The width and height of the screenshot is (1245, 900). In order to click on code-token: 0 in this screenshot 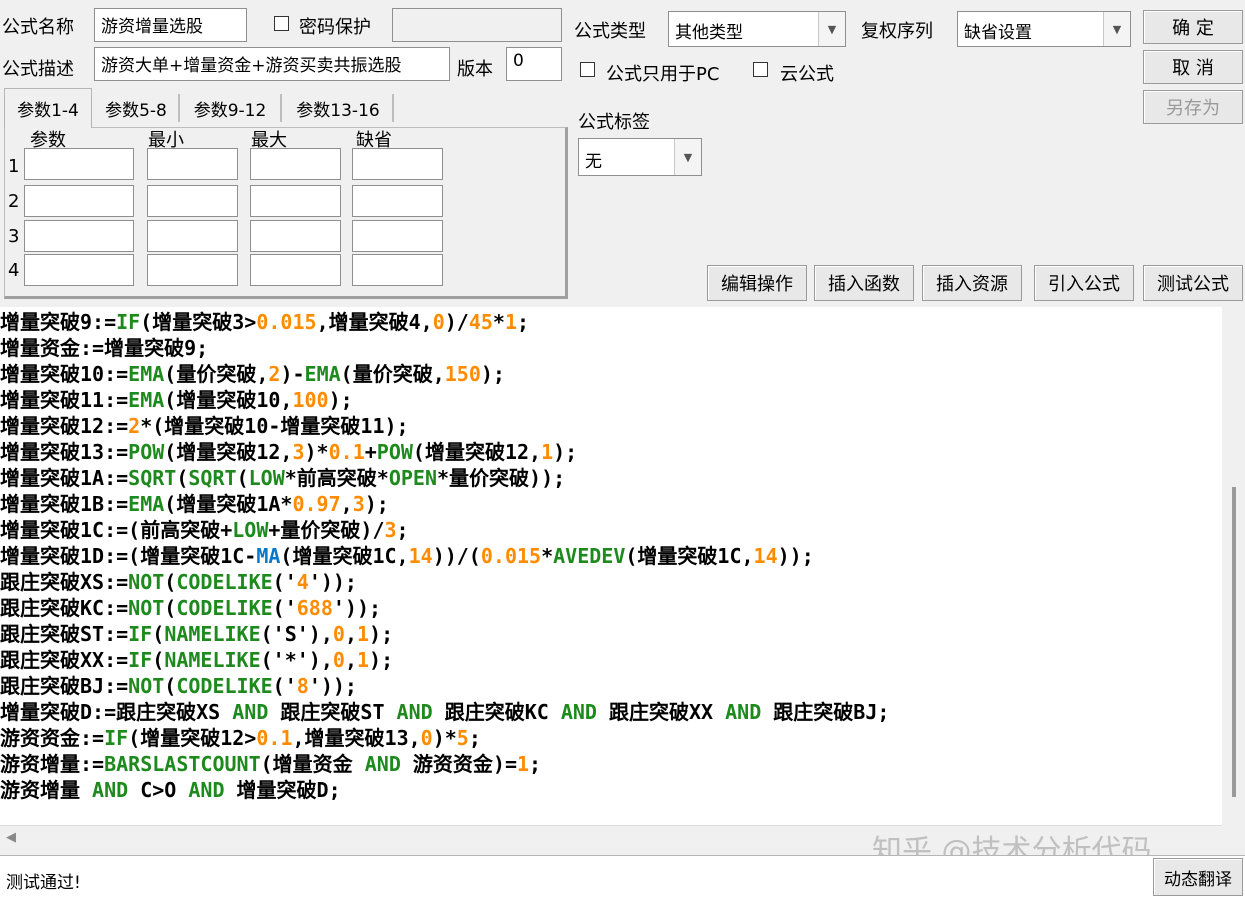, I will do `click(338, 660)`.